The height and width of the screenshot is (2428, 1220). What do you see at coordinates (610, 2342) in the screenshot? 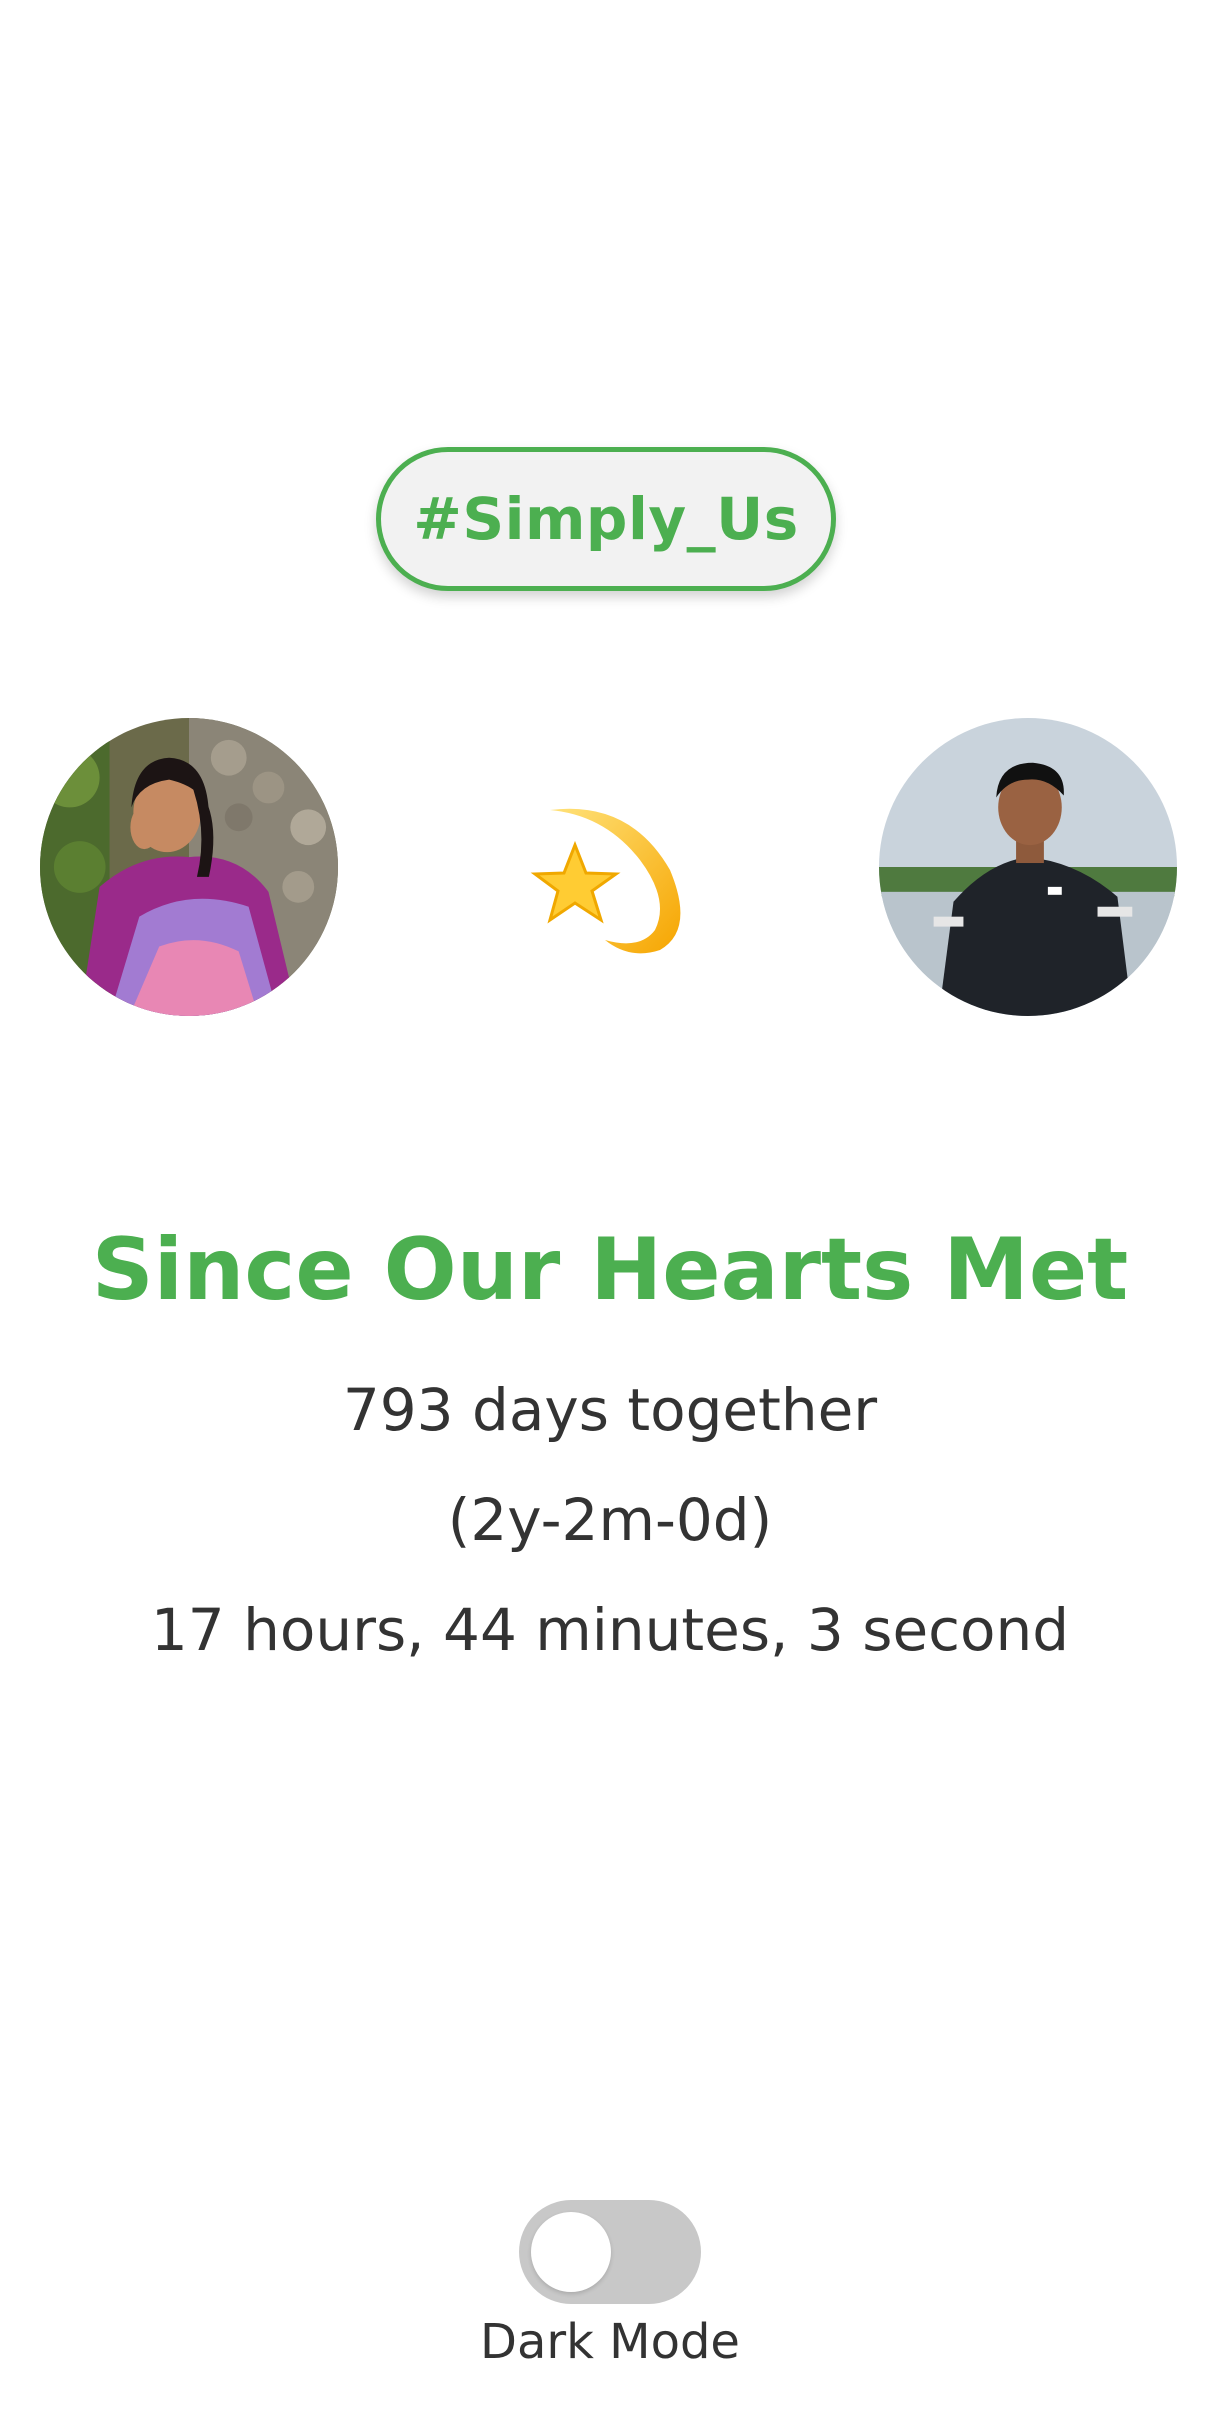
I see `dark-mode-label: Dark Mode` at bounding box center [610, 2342].